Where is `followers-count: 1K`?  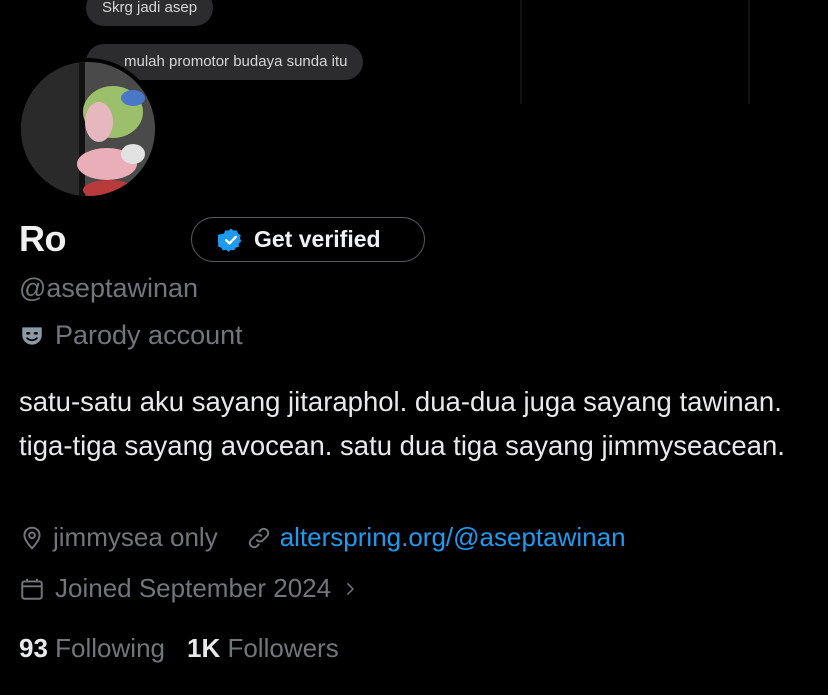 followers-count: 1K is located at coordinates (203, 648).